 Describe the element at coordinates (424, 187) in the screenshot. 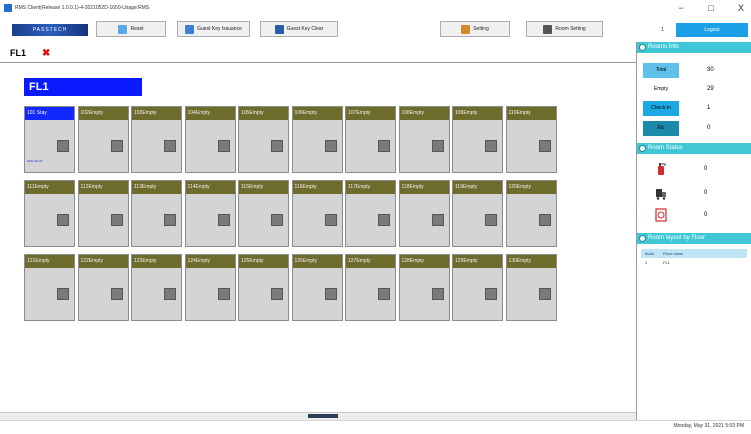

I see `room-header: 118Empty` at that location.